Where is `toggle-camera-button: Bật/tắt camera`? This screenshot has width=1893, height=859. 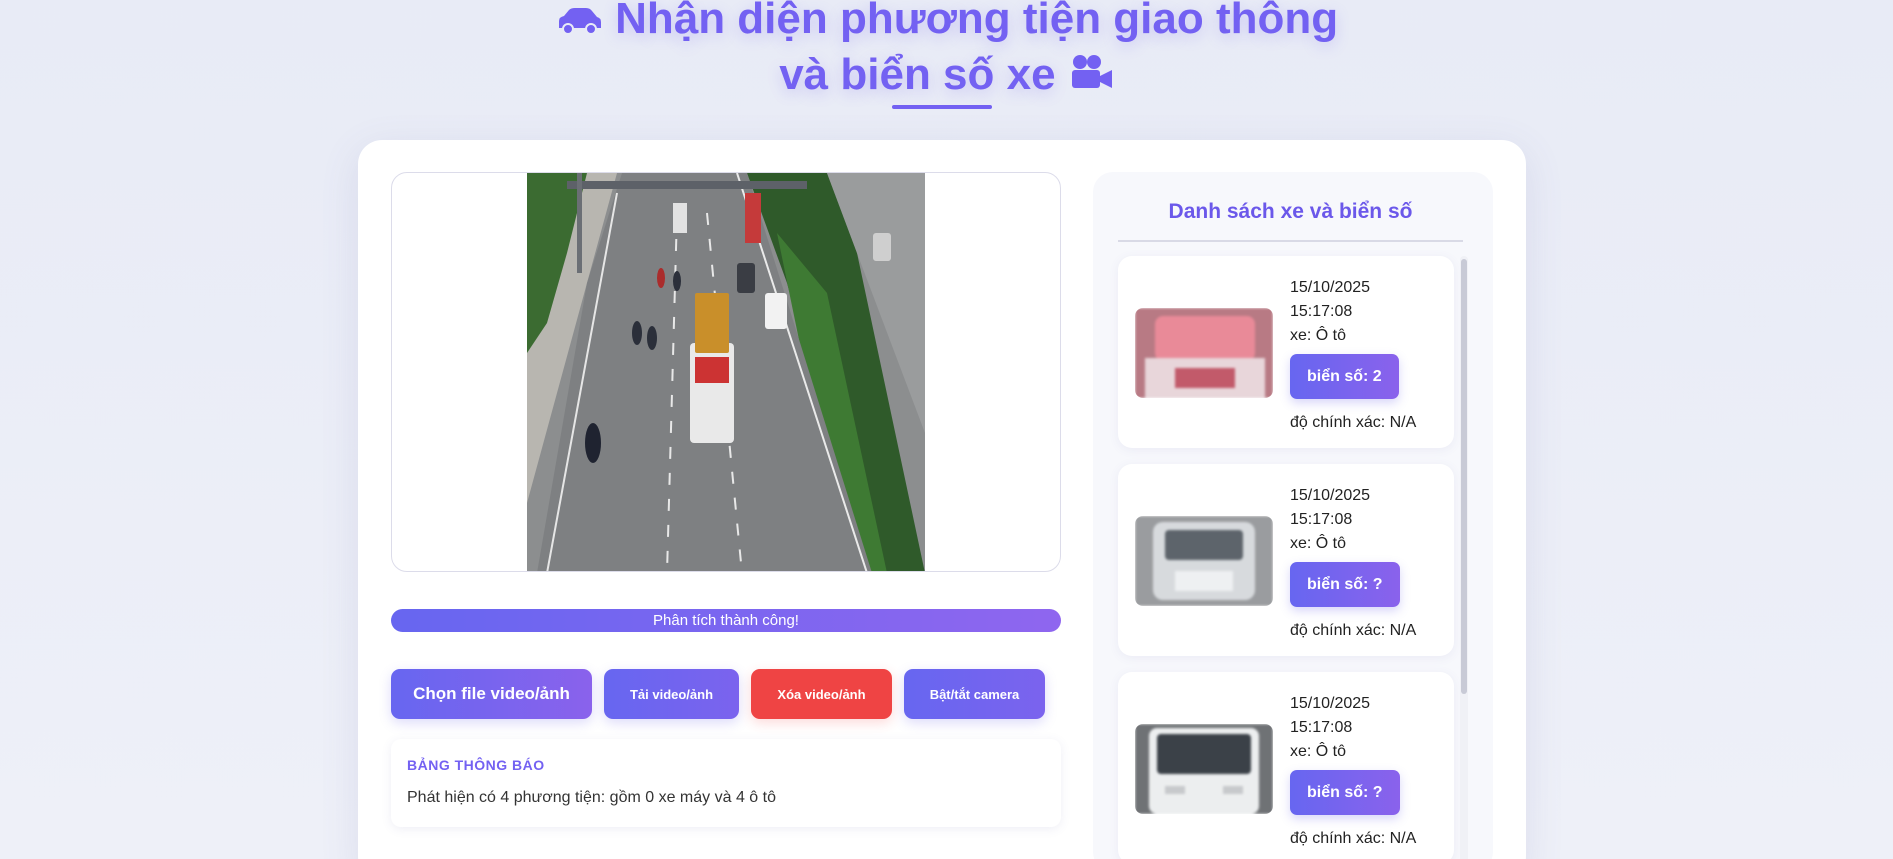
toggle-camera-button: Bật/tắt camera is located at coordinates (974, 694).